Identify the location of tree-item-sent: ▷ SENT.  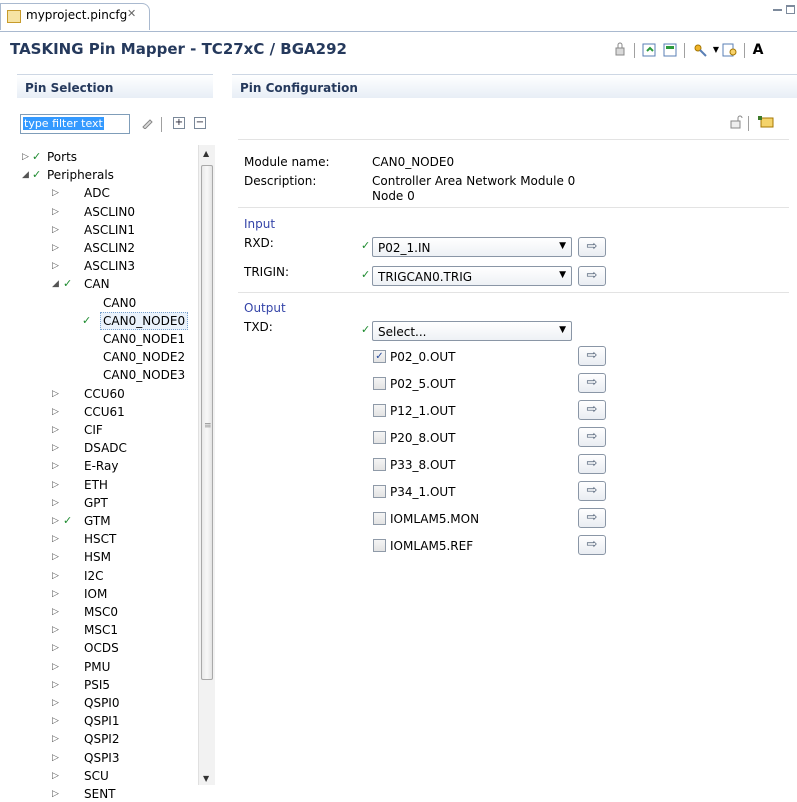
(107, 793).